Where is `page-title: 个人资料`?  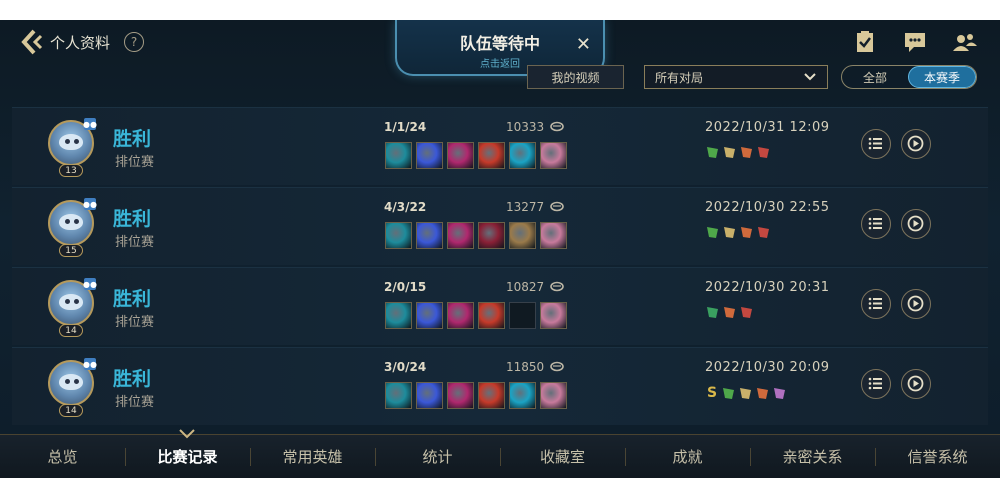 page-title: 个人资料 is located at coordinates (80, 42).